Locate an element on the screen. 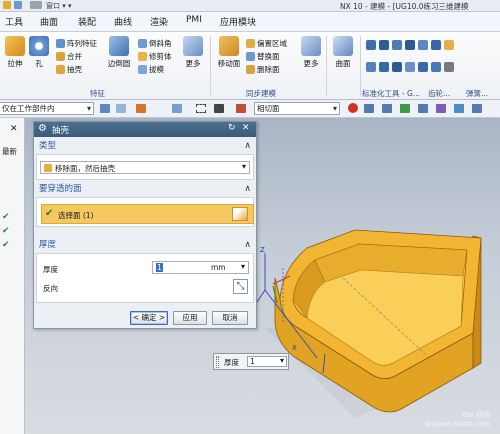 The image size is (500, 434). sync-more-button: 更多 is located at coordinates (311, 52).